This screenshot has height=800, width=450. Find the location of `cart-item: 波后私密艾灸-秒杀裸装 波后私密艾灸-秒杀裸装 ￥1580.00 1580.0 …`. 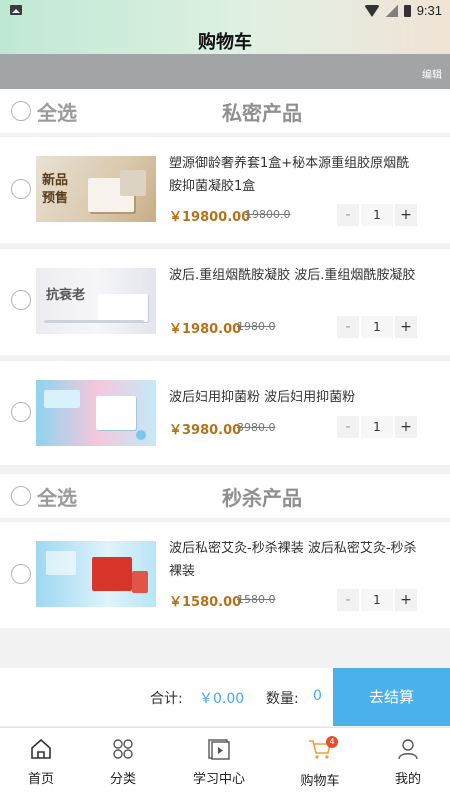

cart-item: 波后私密艾灸-秒杀裸装 波后私密艾灸-秒杀裸装 ￥1580.00 1580.0 … is located at coordinates (225, 575).